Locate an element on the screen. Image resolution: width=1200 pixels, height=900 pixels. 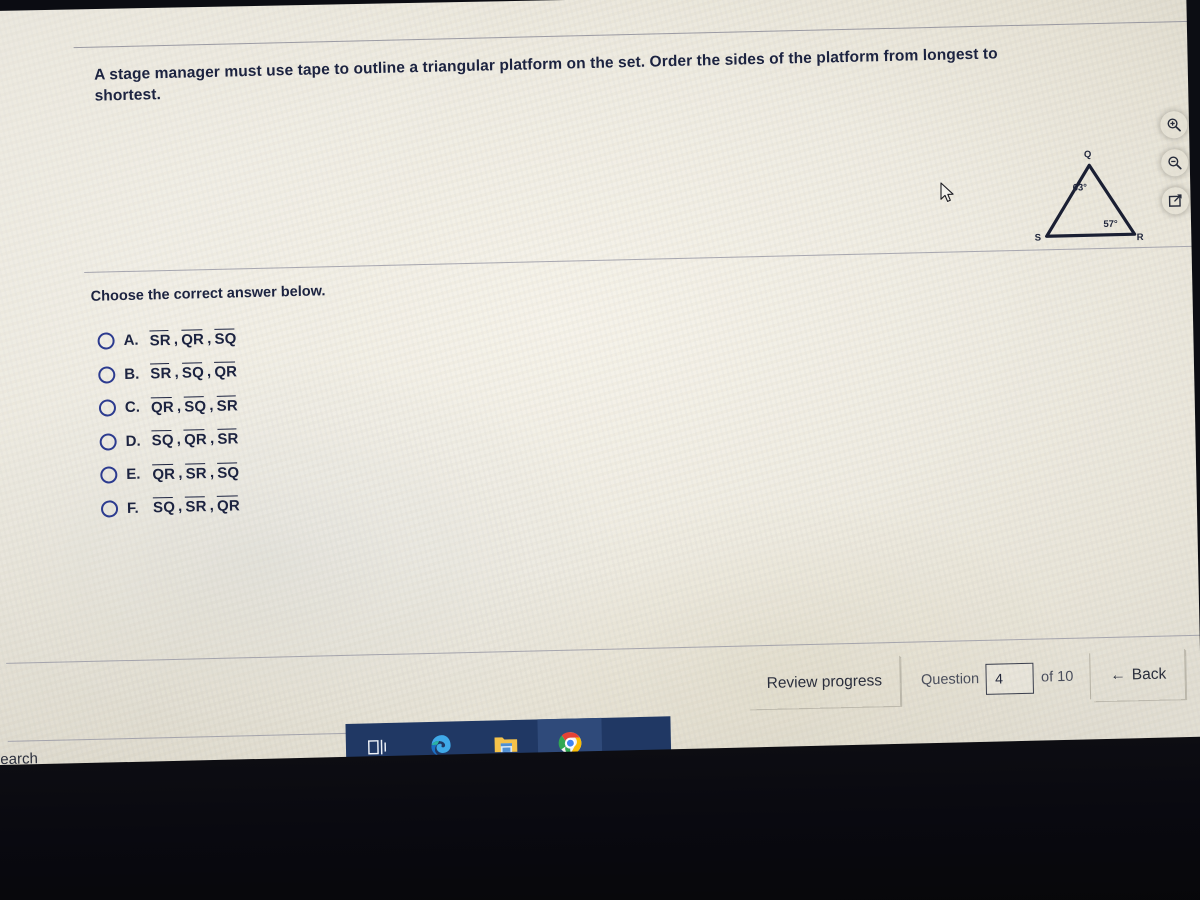
figure-tool-column is located at coordinates (1175, 162).